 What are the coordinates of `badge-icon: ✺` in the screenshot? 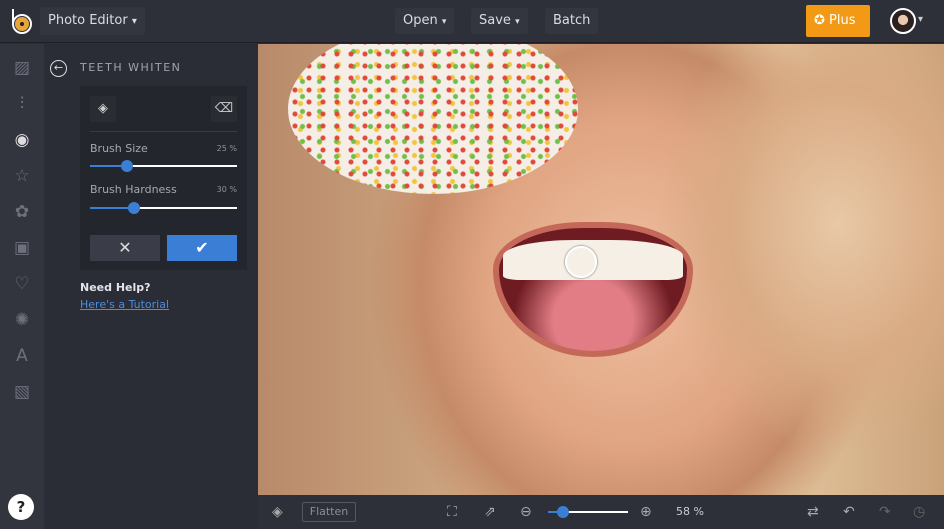 It's located at (22, 320).